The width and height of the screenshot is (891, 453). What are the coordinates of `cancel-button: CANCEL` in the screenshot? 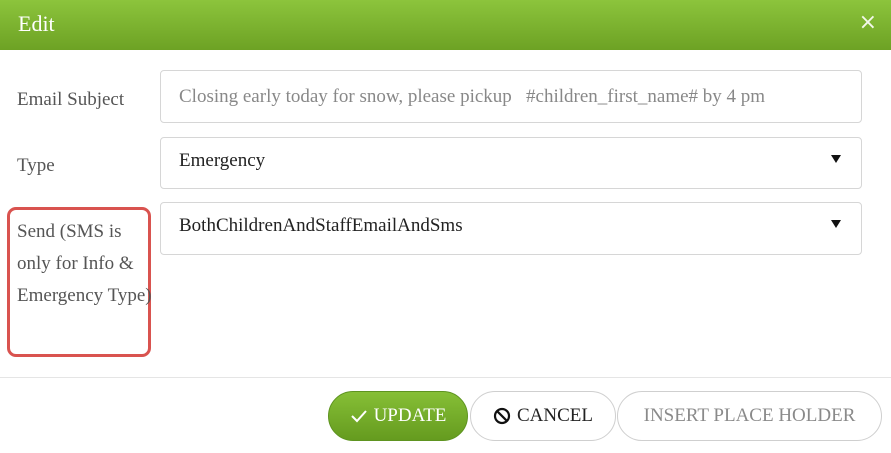 It's located at (543, 416).